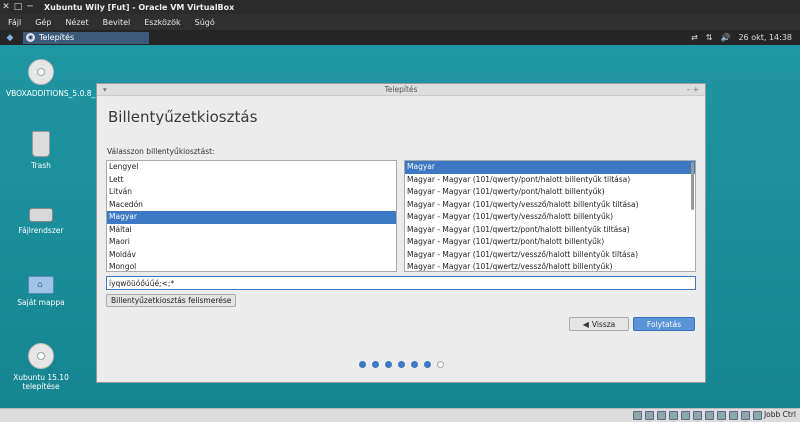  I want to click on window-controls: – +, so click(693, 90).